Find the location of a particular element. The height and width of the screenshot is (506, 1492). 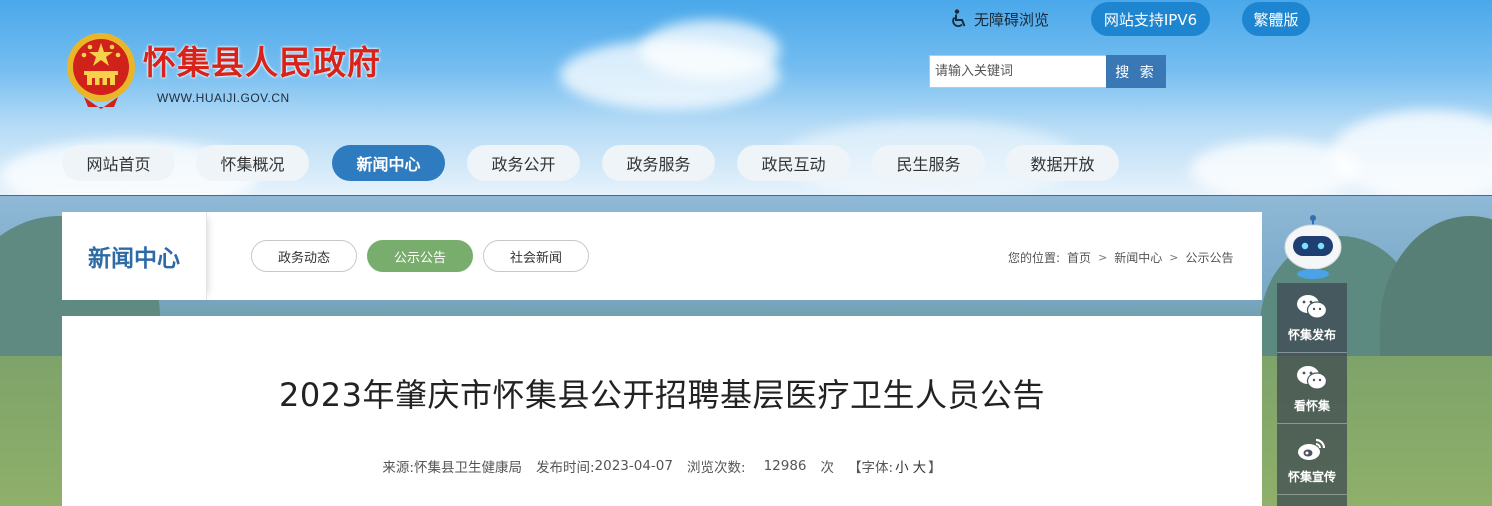

site-url: WWW.HUAIJI.GOV.CN is located at coordinates (223, 98).